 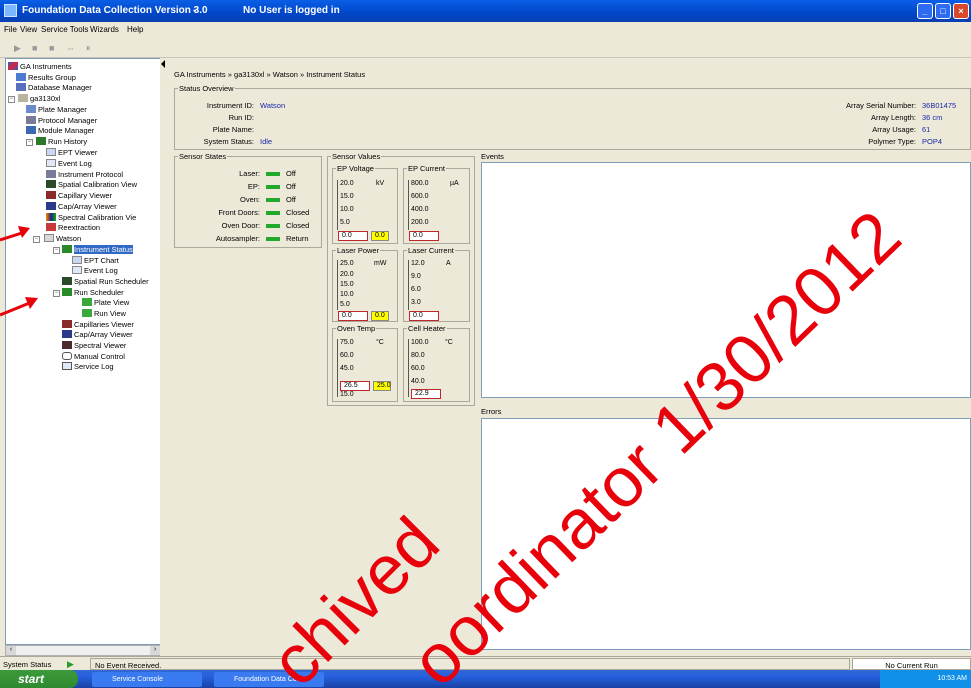 I want to click on instrument-id-value: Watson, so click(x=273, y=105).